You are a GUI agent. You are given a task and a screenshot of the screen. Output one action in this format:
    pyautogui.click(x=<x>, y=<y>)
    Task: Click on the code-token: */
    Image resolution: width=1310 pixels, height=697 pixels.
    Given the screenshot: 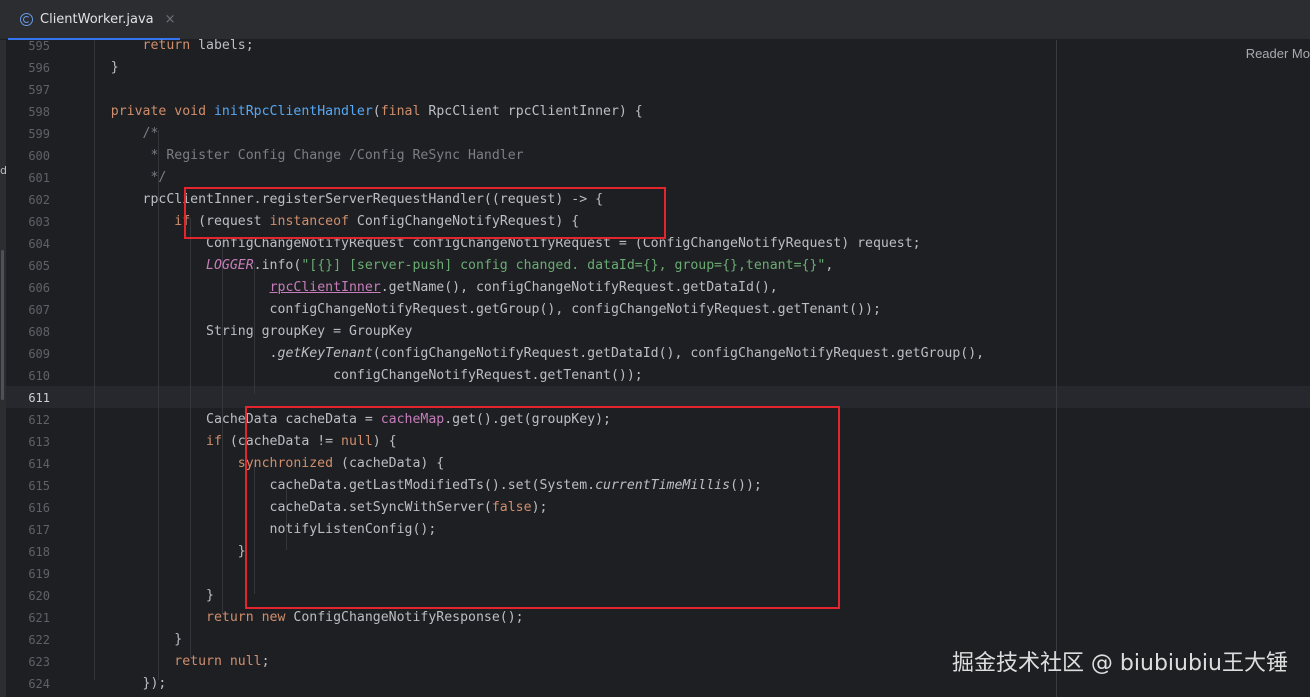 What is the action you would take?
    pyautogui.click(x=123, y=177)
    